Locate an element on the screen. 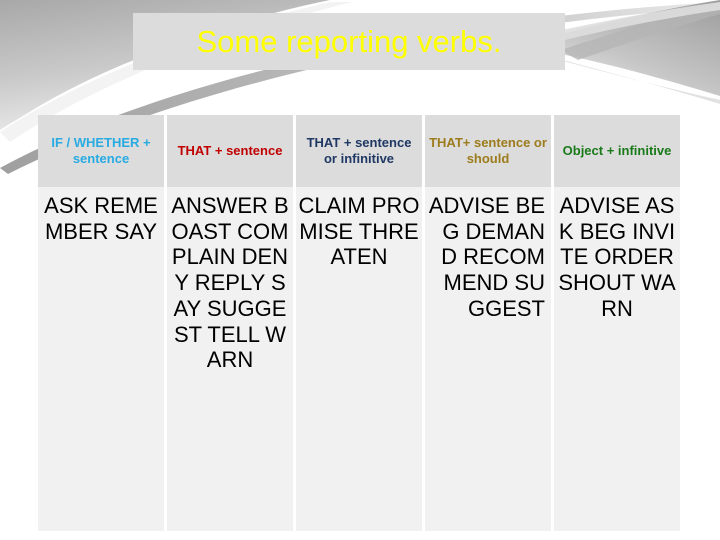 The height and width of the screenshot is (540, 720). verb-cell-that-sentence-or-infinitive: CLAIM PROMISE THREATEN is located at coordinates (359, 359).